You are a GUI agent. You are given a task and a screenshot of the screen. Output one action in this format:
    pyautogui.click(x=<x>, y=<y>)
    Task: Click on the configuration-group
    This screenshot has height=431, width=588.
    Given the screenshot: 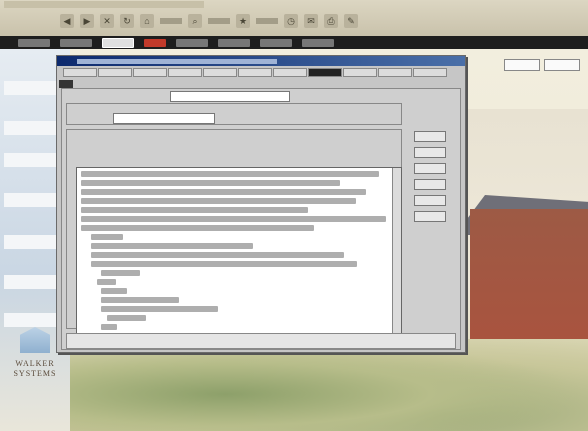 What is the action you would take?
    pyautogui.click(x=234, y=114)
    